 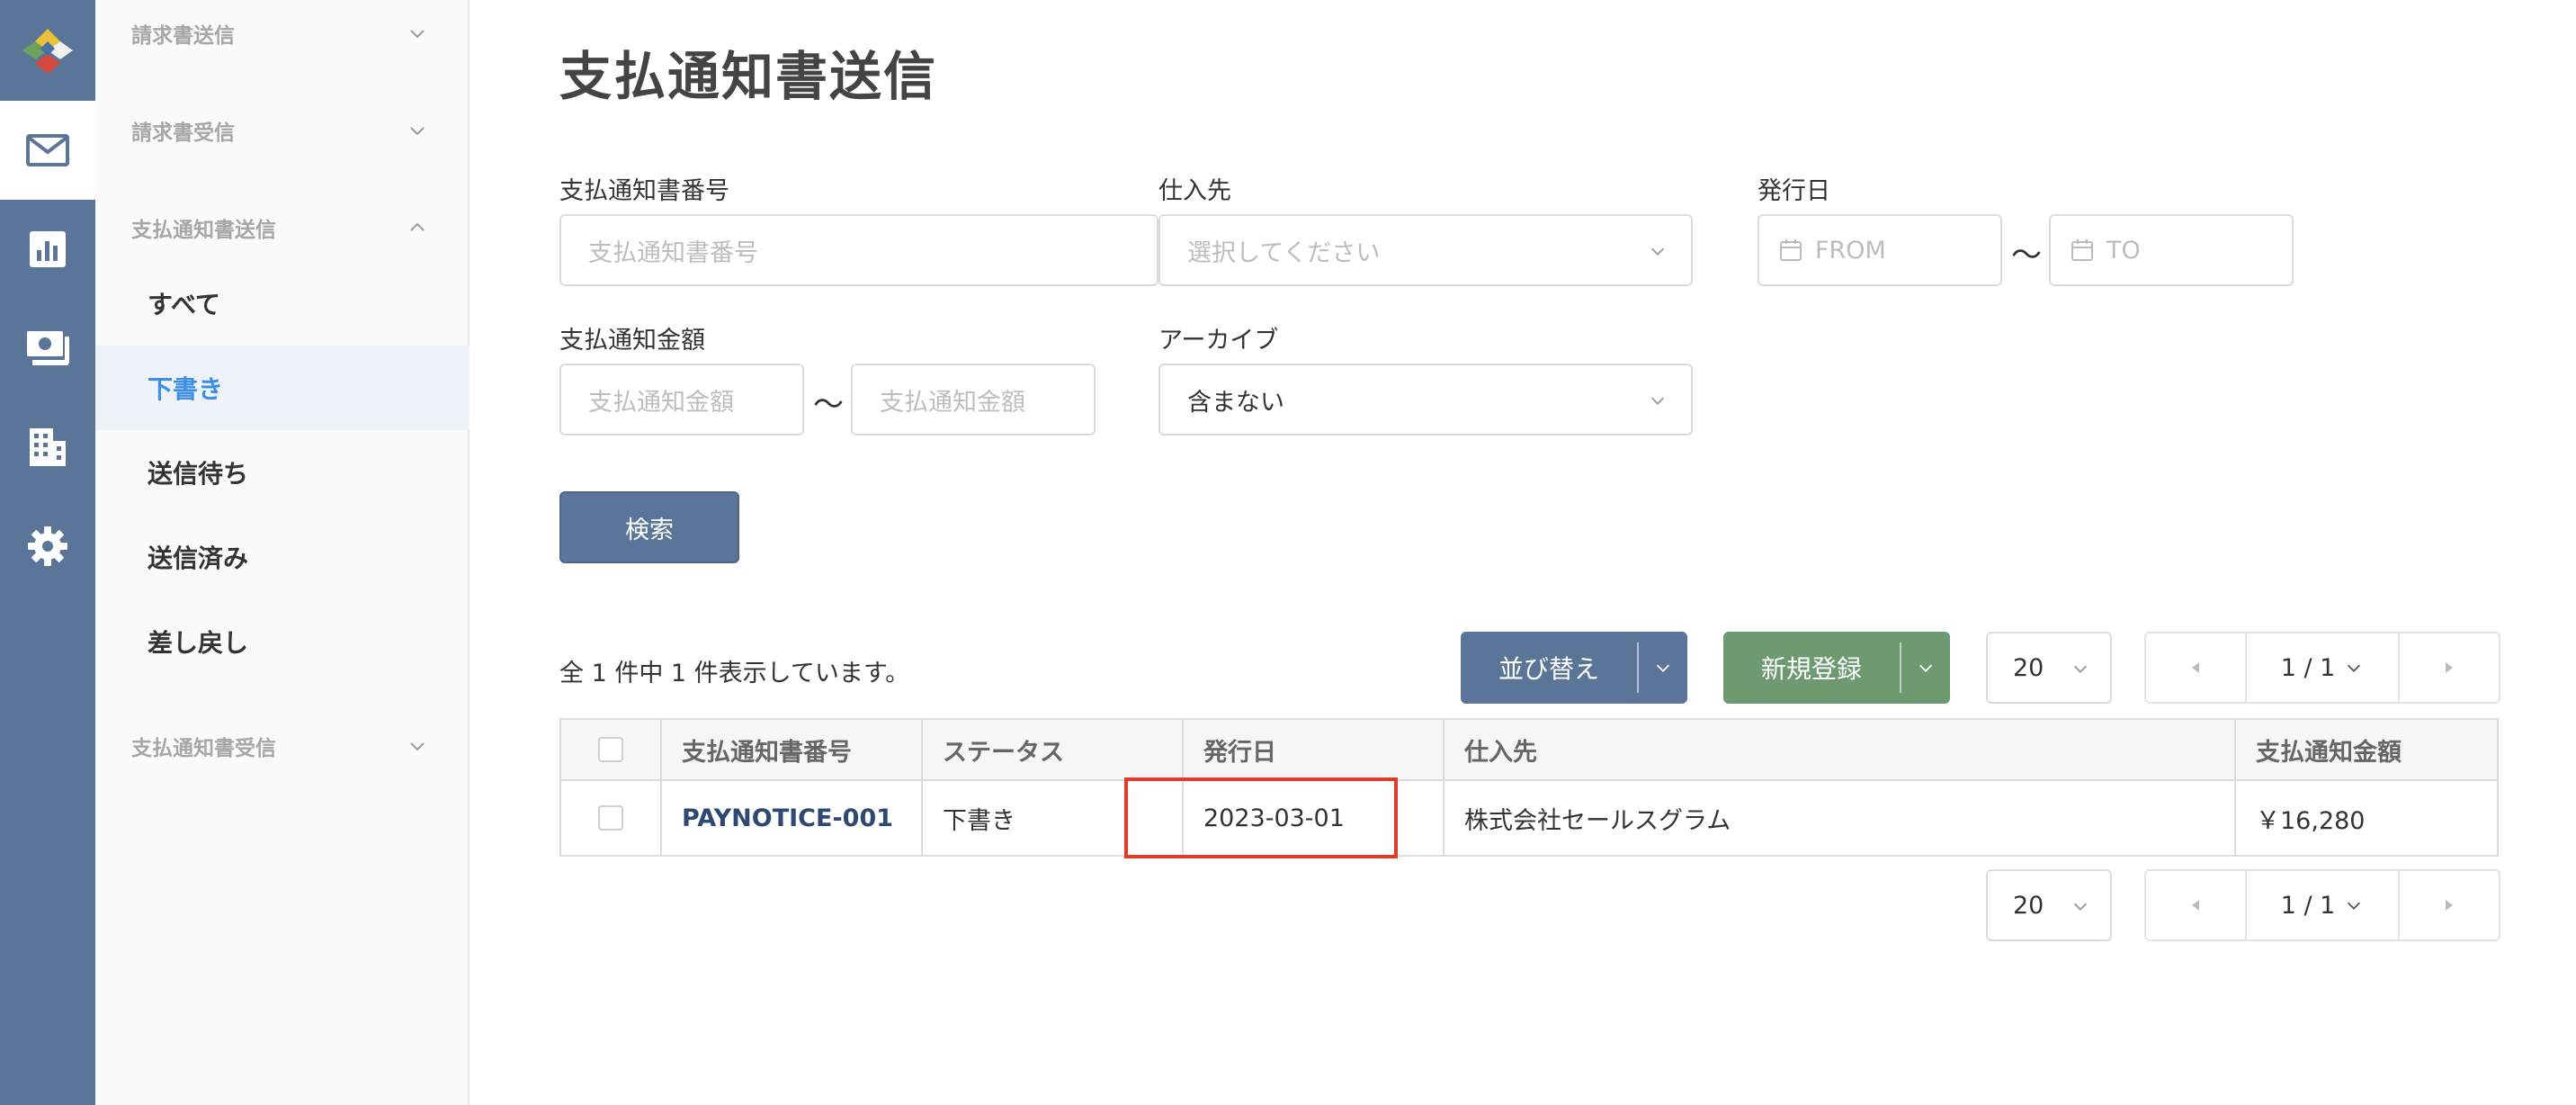 I want to click on sidebar-group-payment-notice-send: 支払通知書送信, so click(x=282, y=227).